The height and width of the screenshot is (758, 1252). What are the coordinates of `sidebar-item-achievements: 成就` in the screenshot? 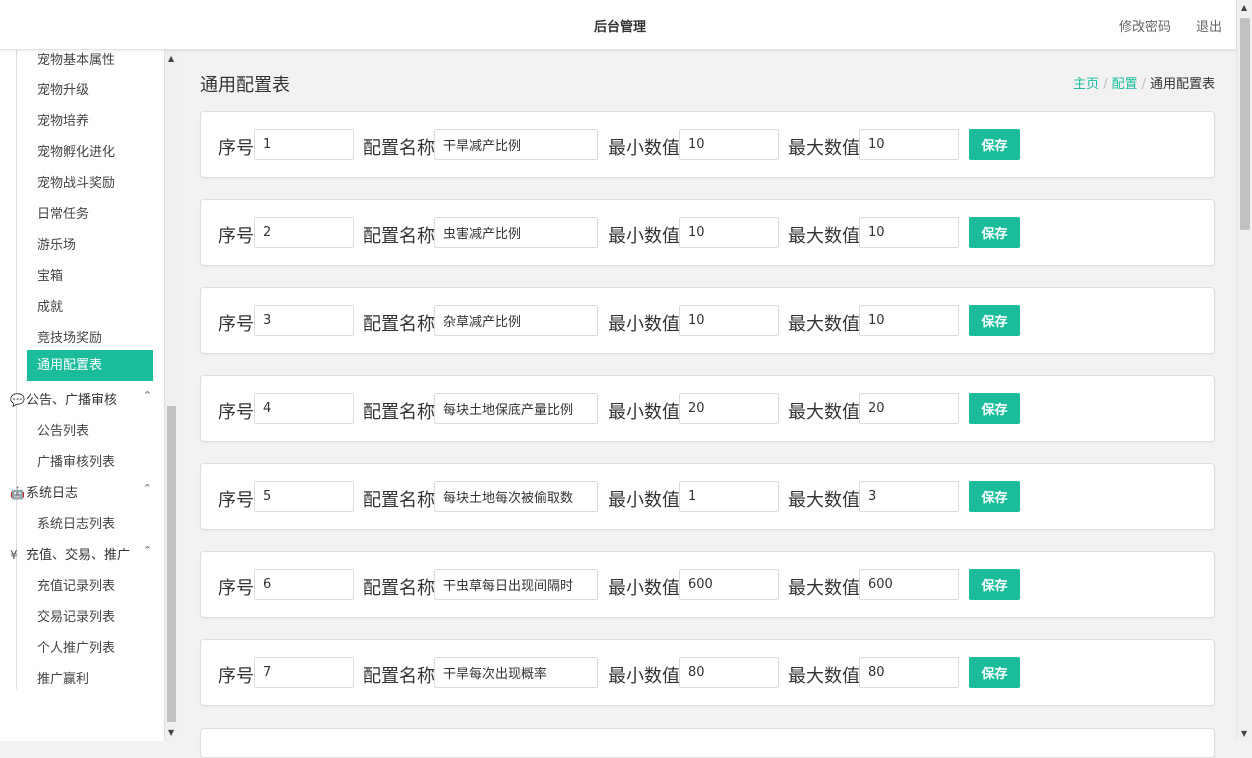 It's located at (50, 305).